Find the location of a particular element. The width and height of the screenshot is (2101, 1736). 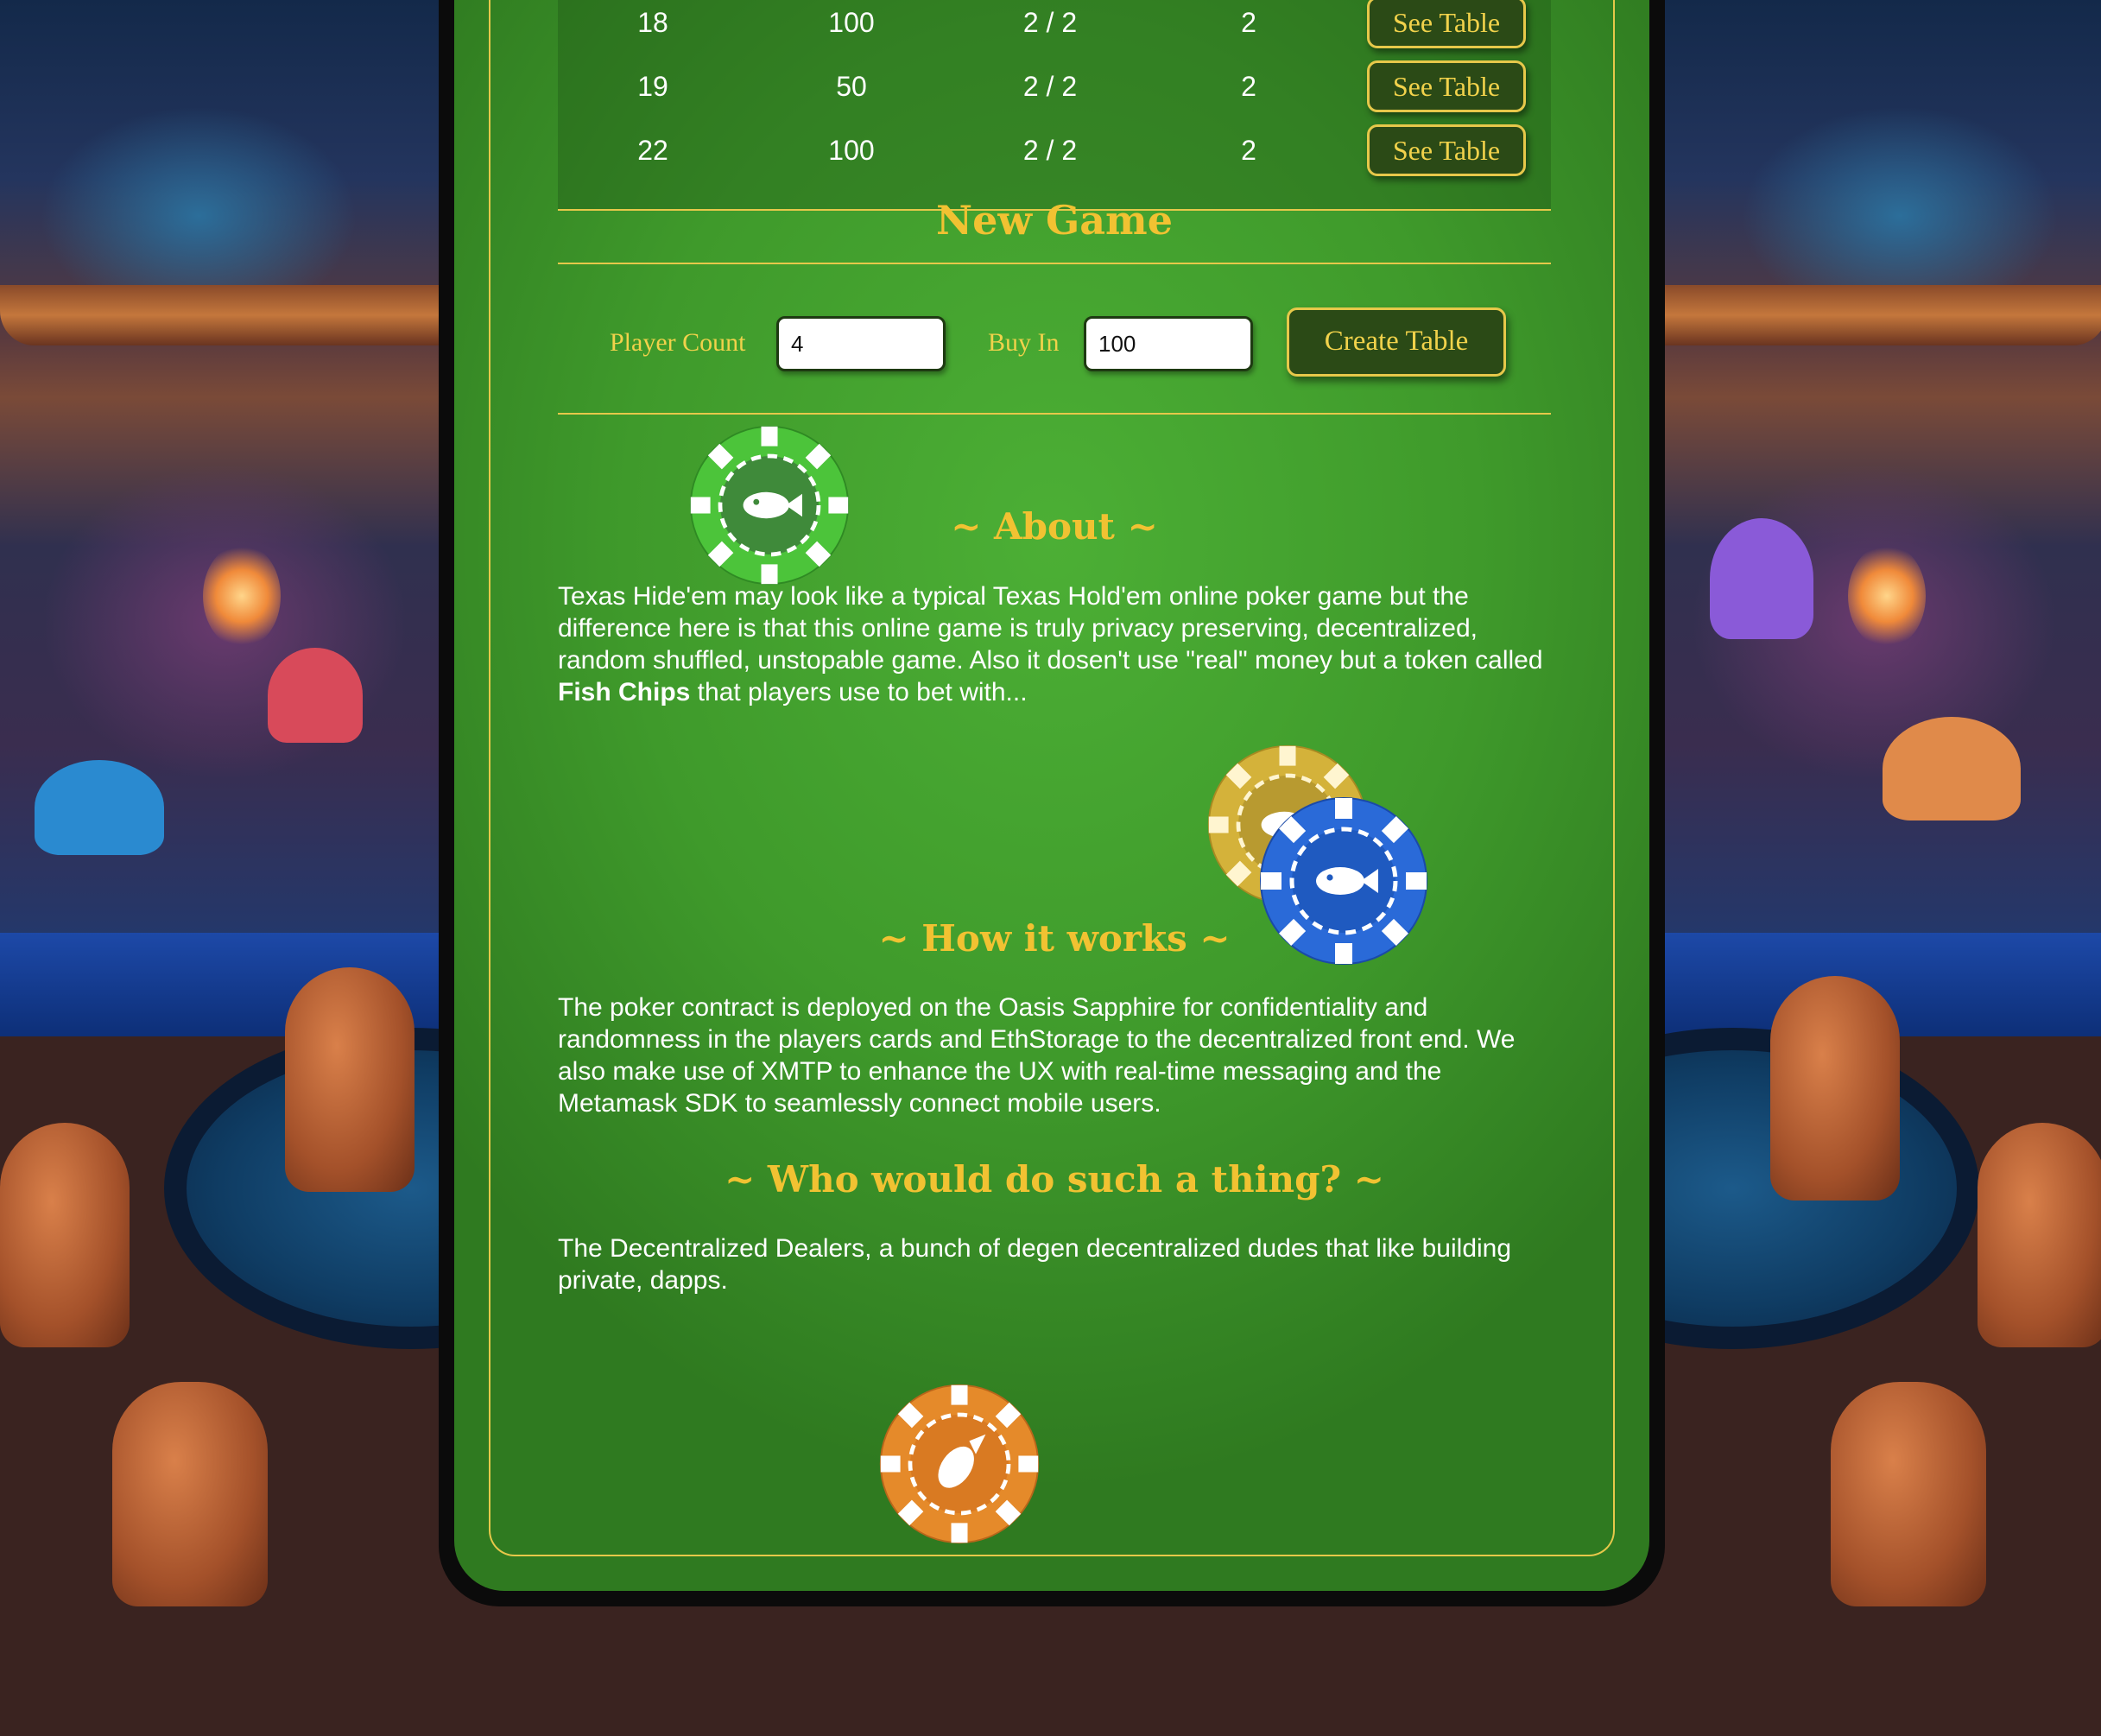

token-name: Fish Chips is located at coordinates (625, 692).